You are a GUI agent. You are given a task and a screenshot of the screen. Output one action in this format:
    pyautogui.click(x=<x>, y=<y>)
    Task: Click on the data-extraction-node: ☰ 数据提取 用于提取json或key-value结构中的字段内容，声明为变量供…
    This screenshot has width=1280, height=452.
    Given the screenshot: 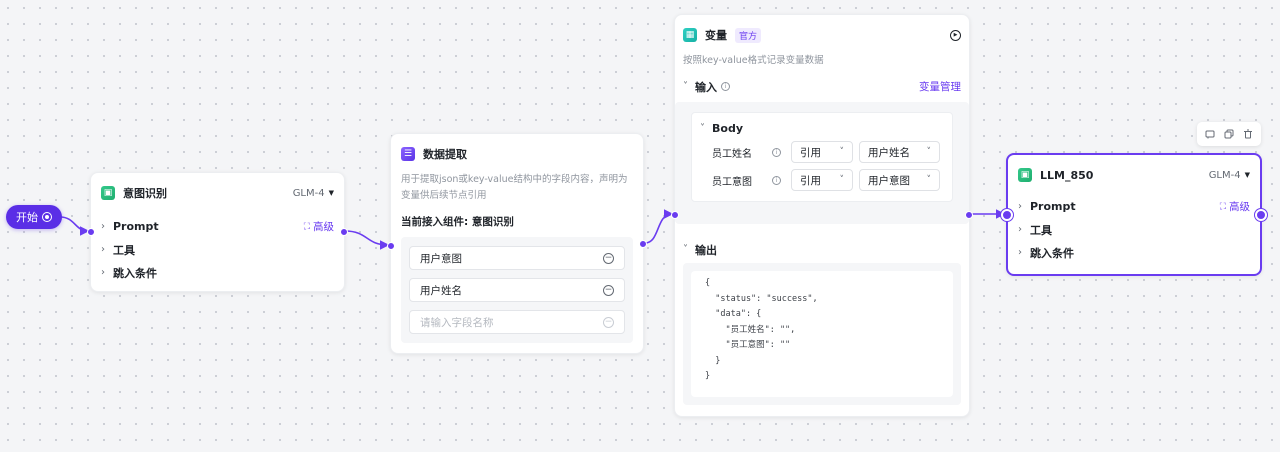 What is the action you would take?
    pyautogui.click(x=517, y=243)
    